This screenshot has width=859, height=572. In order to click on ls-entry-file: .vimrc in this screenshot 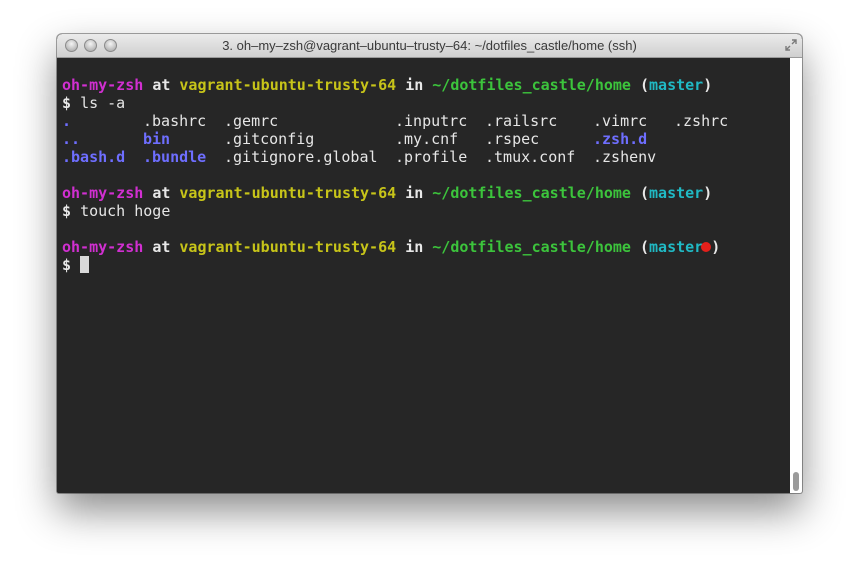, I will do `click(620, 121)`.